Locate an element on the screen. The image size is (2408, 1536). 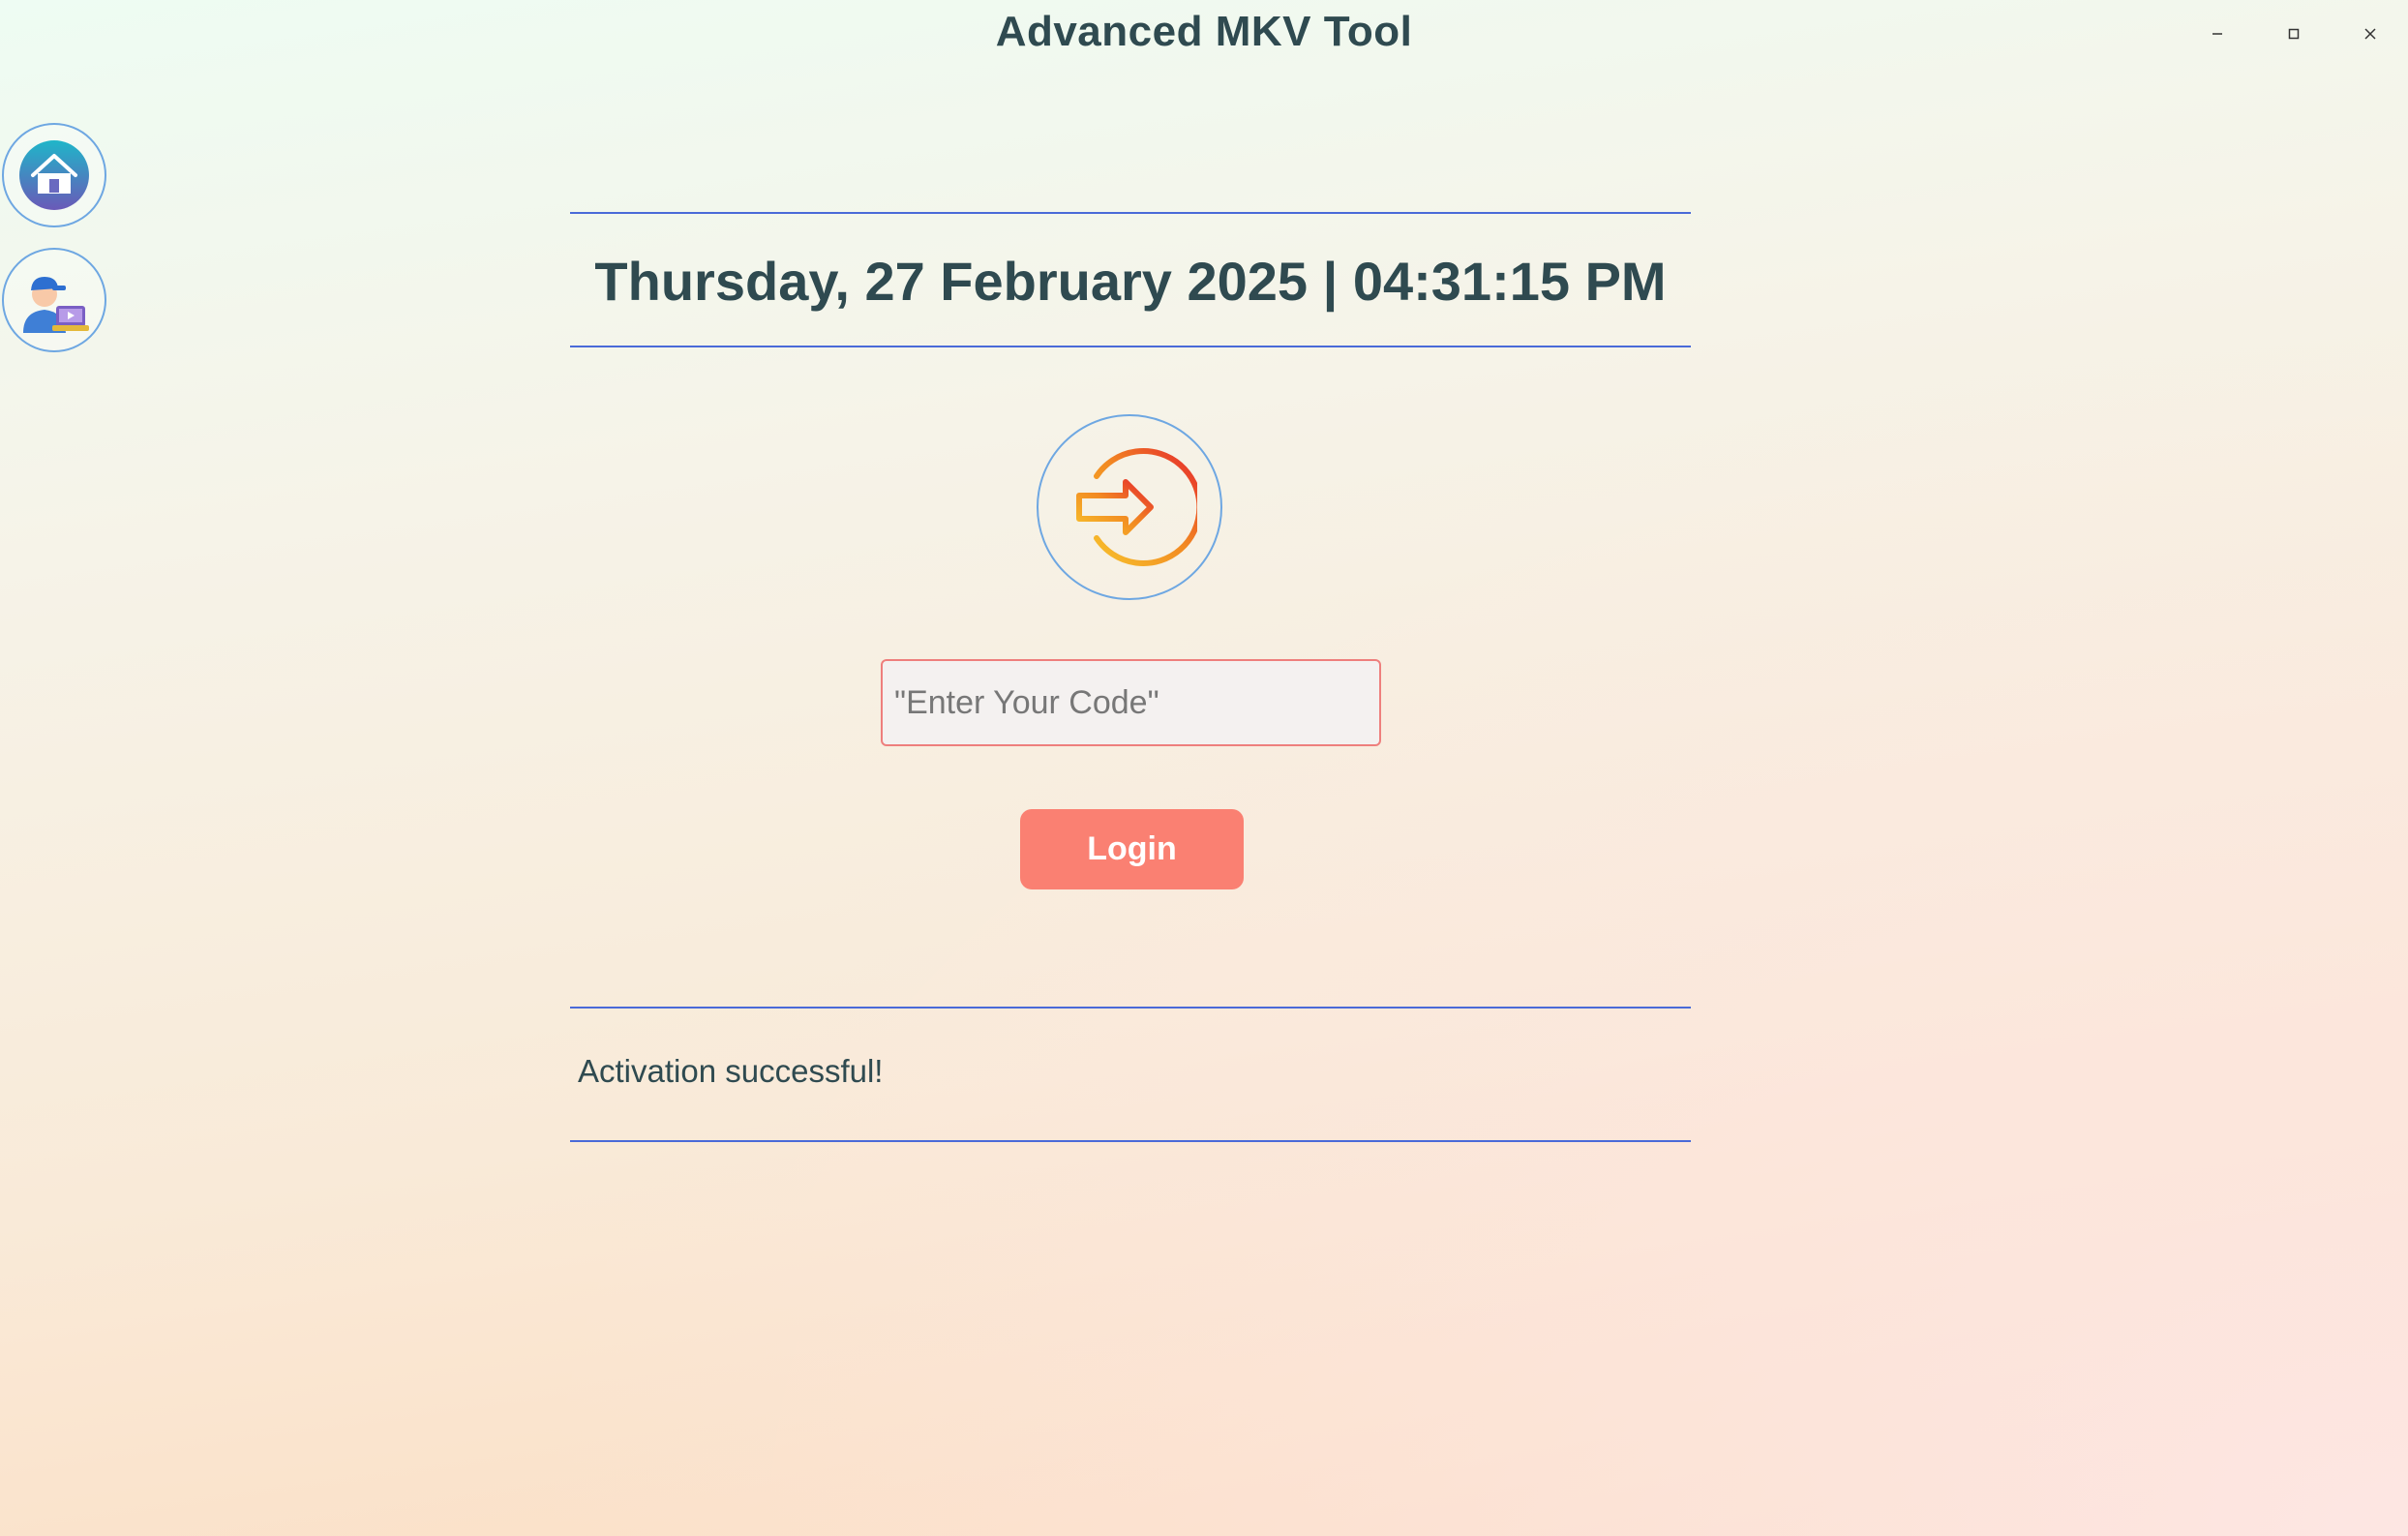
datetime-display: Thursday, 27 February 2025 | 04:31:15 PM is located at coordinates (1130, 281).